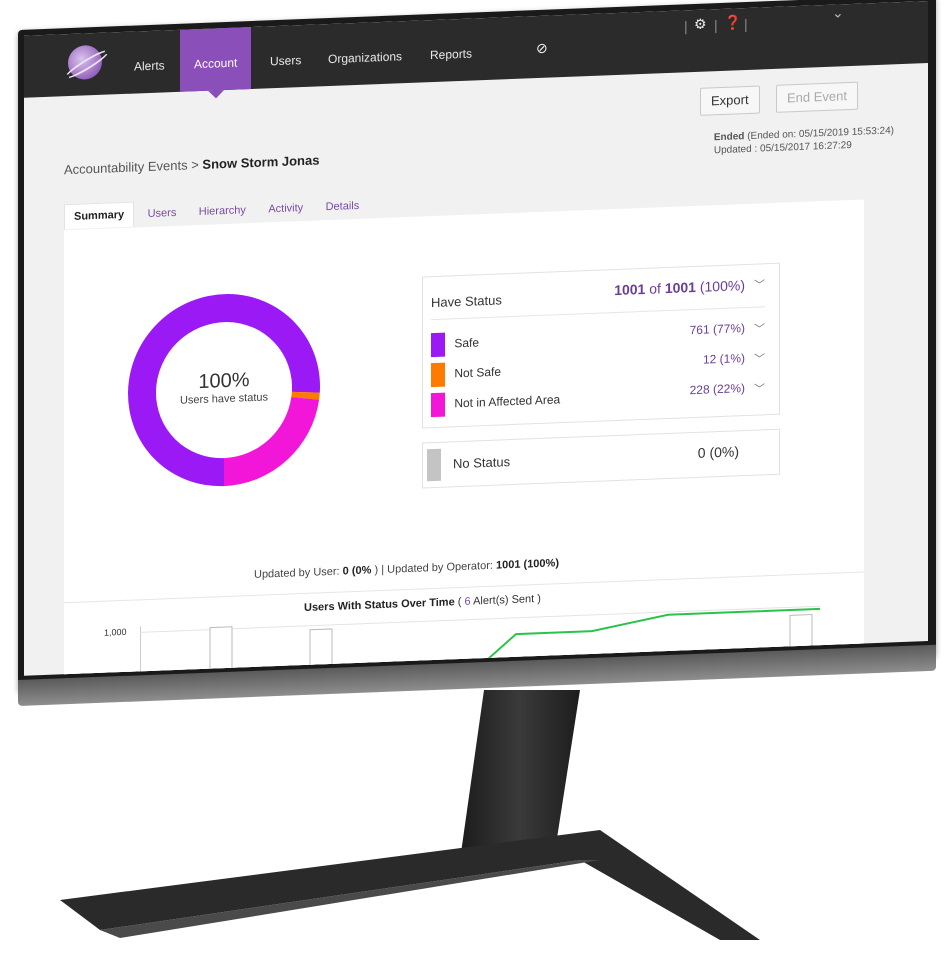 The height and width of the screenshot is (956, 948). Describe the element at coordinates (85, 62) in the screenshot. I see `app-logo` at that location.